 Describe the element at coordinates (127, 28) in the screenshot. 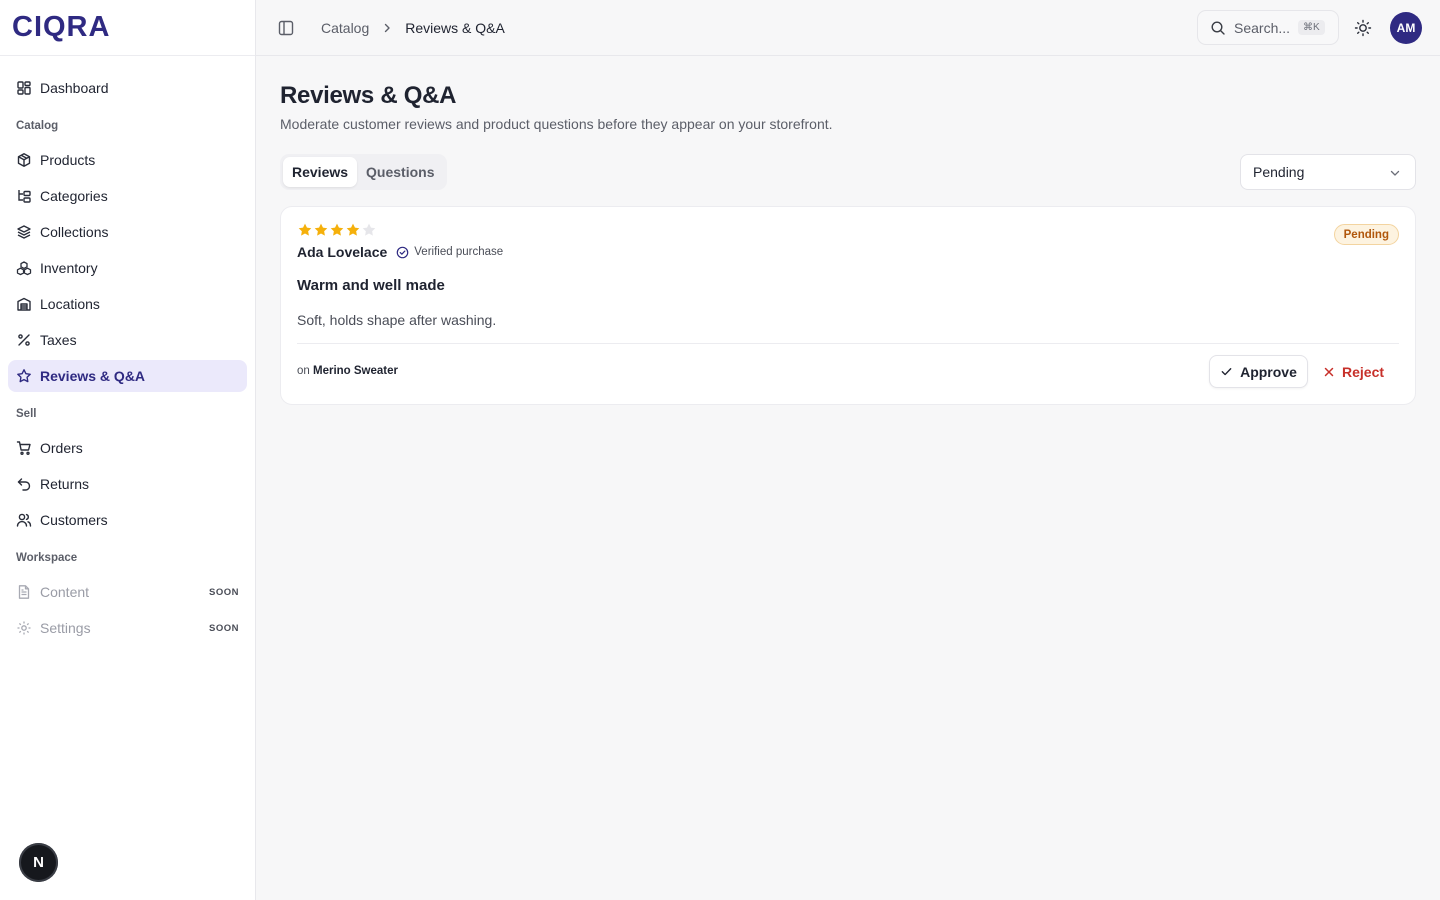

I see `logo-area: CIQRA` at that location.